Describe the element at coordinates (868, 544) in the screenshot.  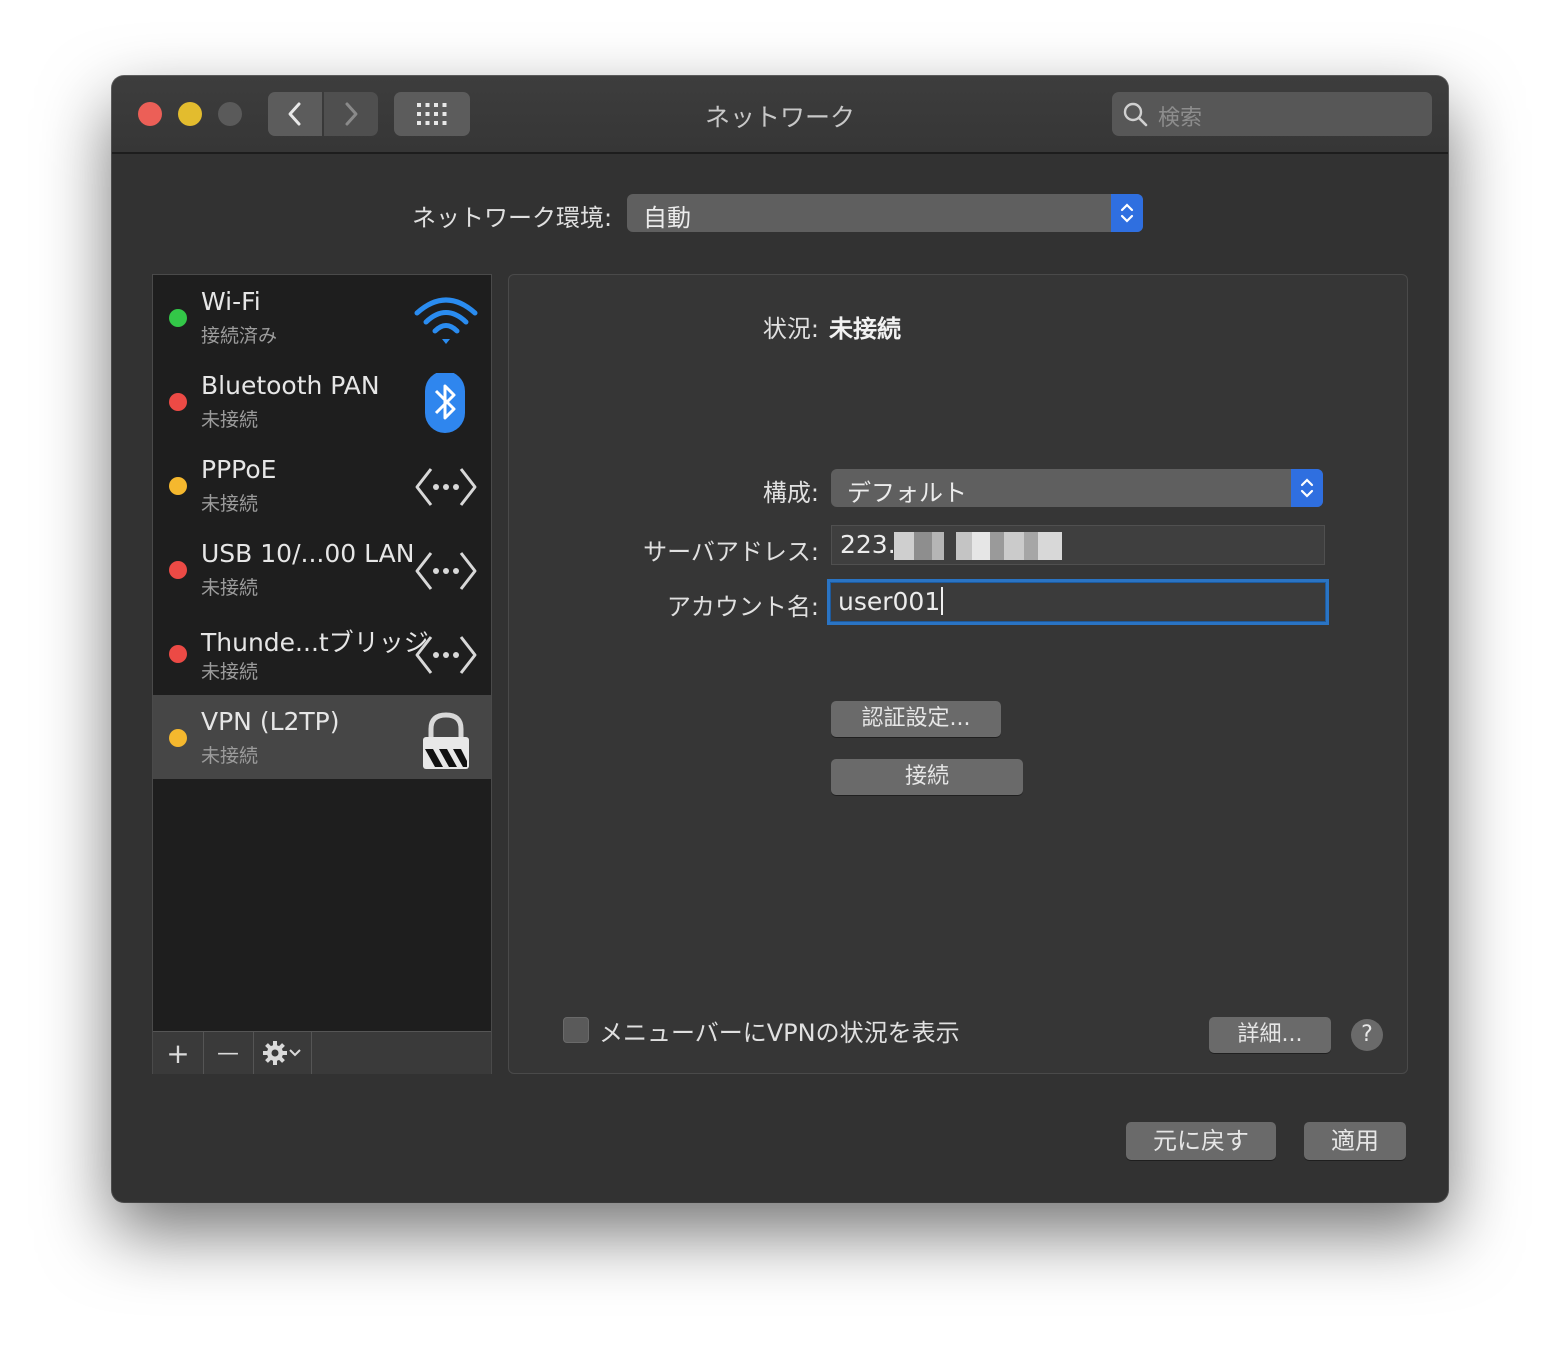
I see `server-address-value: 223.` at that location.